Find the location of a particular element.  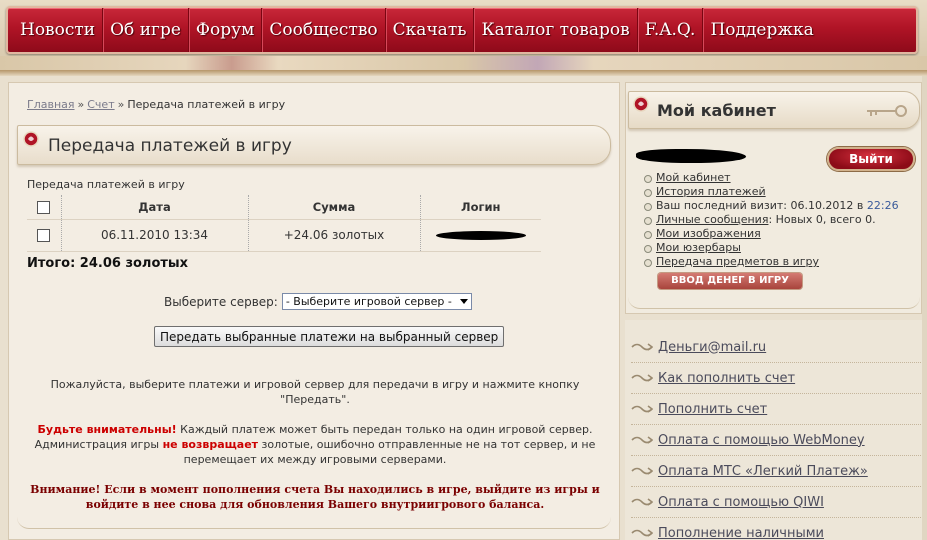

payment-link-how-to: Как пополнить счет is located at coordinates (776, 378).